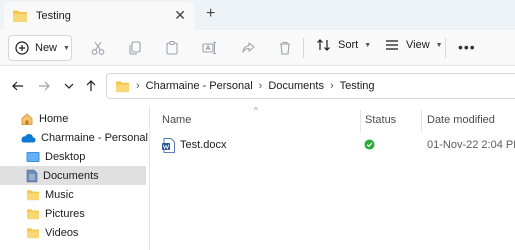 This screenshot has height=250, width=515. Describe the element at coordinates (91, 86) in the screenshot. I see `up-arrow-icon` at that location.